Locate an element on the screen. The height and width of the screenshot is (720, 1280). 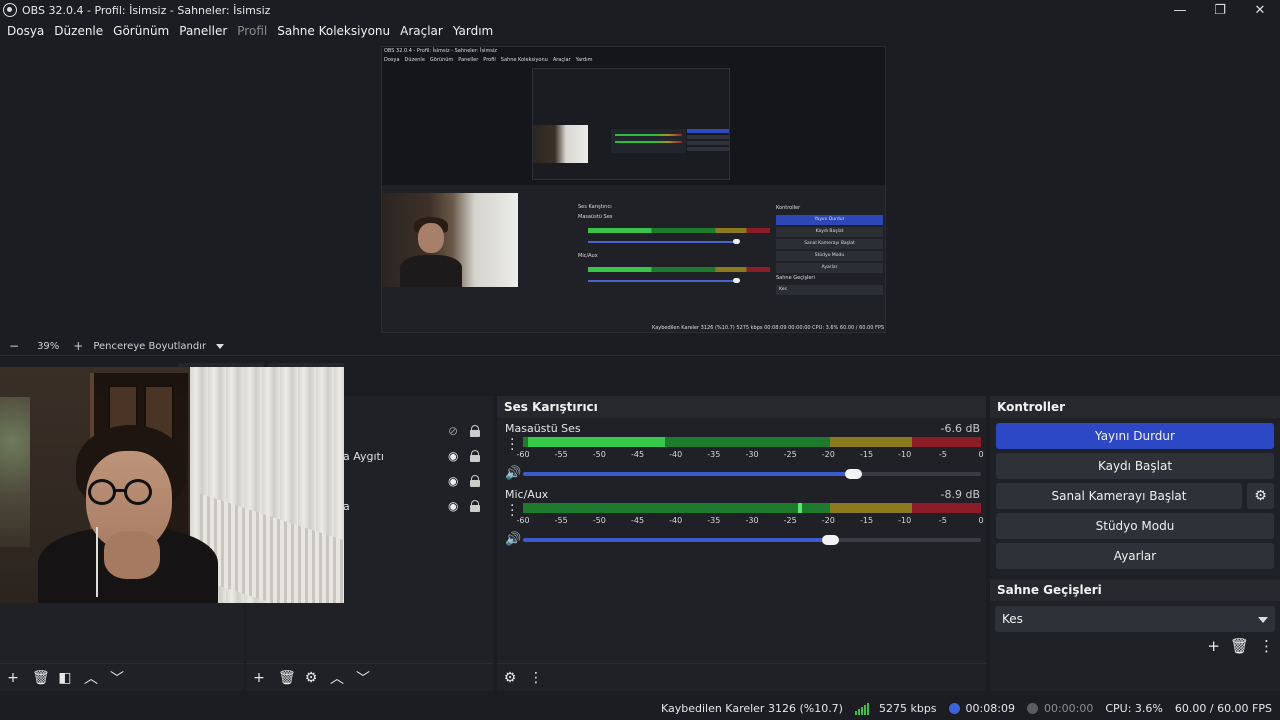
mini-webcam is located at coordinates (450, 240).